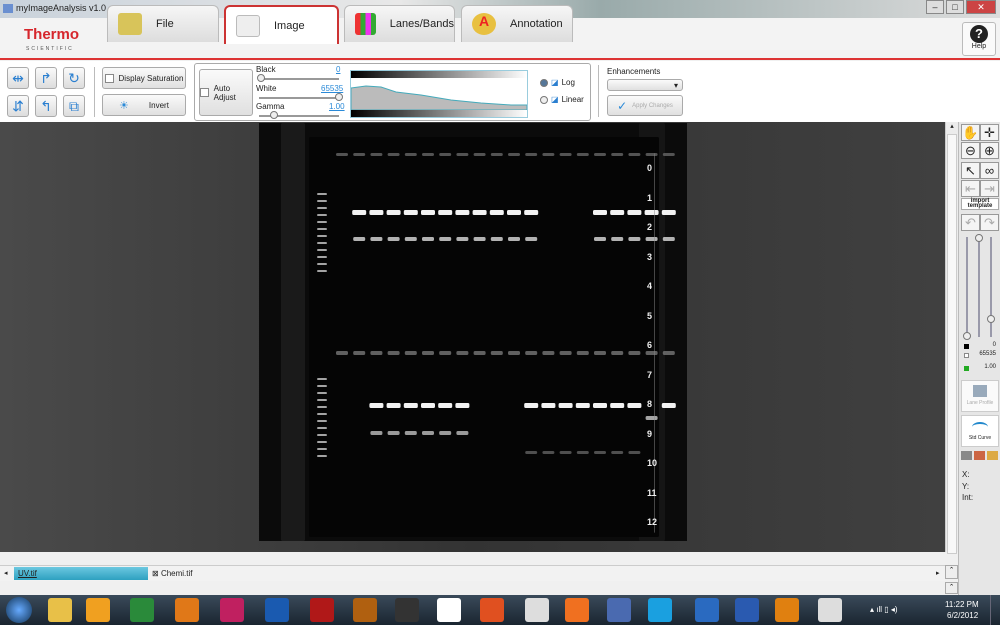  I want to click on taskbar-app-photoshop, so click(277, 610).